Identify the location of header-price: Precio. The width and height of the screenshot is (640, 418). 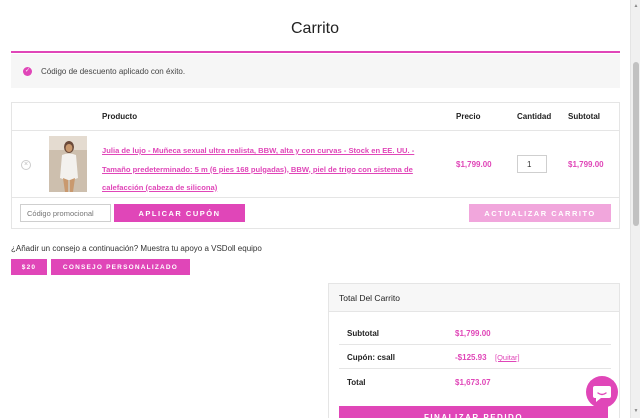
(468, 116).